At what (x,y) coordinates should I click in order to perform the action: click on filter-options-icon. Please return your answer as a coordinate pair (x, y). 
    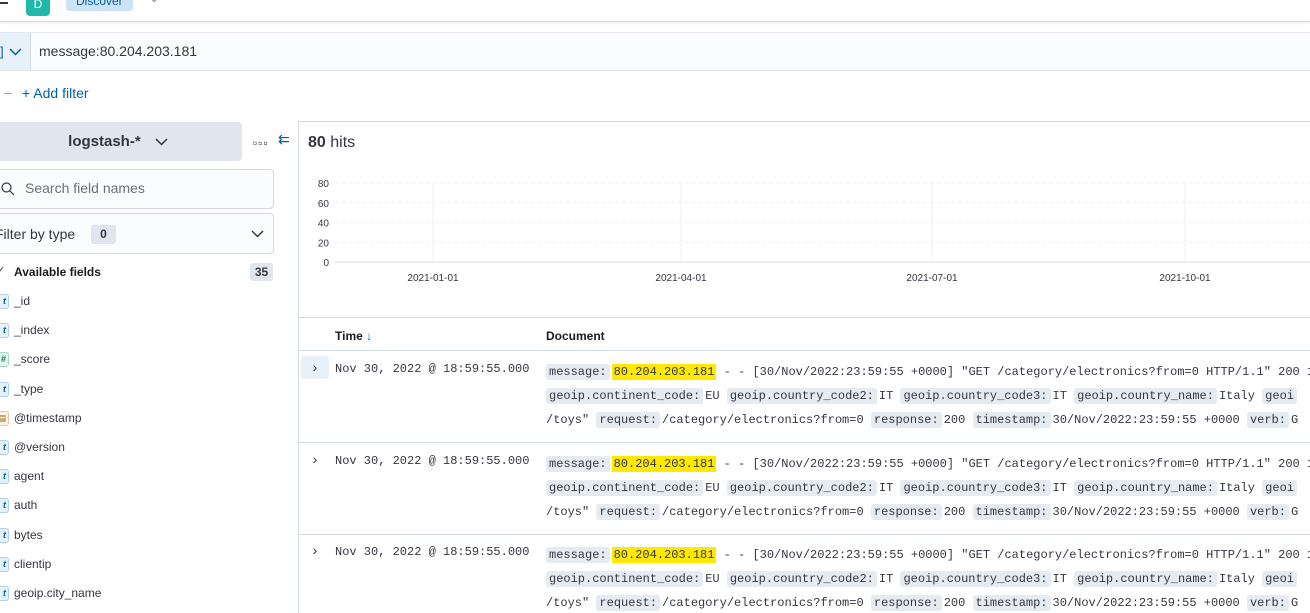
    Looking at the image, I should click on (8, 93).